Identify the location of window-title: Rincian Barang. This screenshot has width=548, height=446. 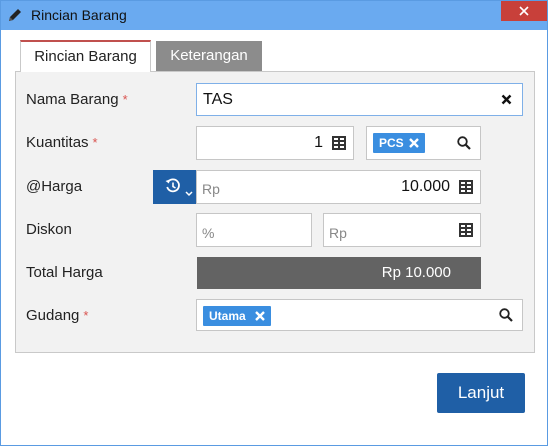
(79, 15).